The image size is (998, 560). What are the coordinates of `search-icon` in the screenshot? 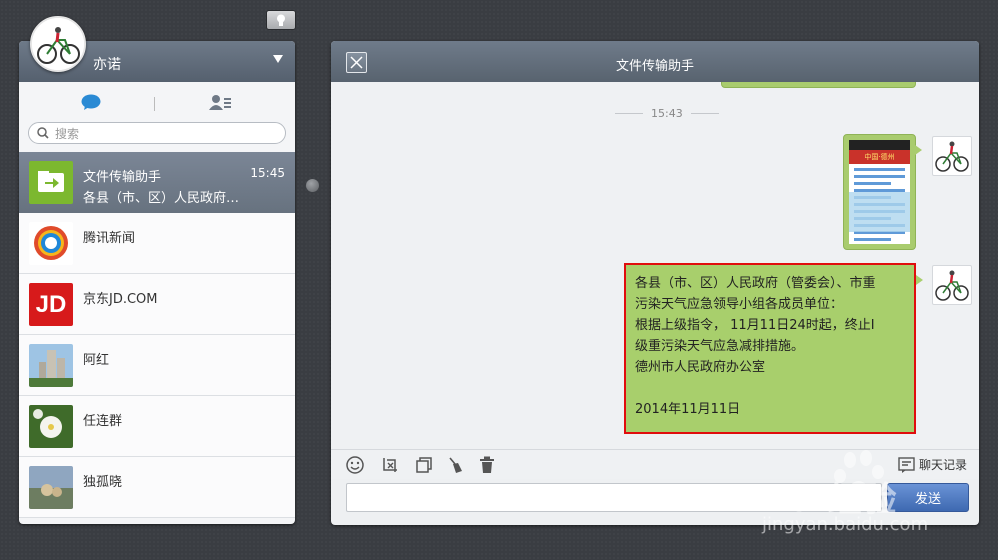 It's located at (43, 133).